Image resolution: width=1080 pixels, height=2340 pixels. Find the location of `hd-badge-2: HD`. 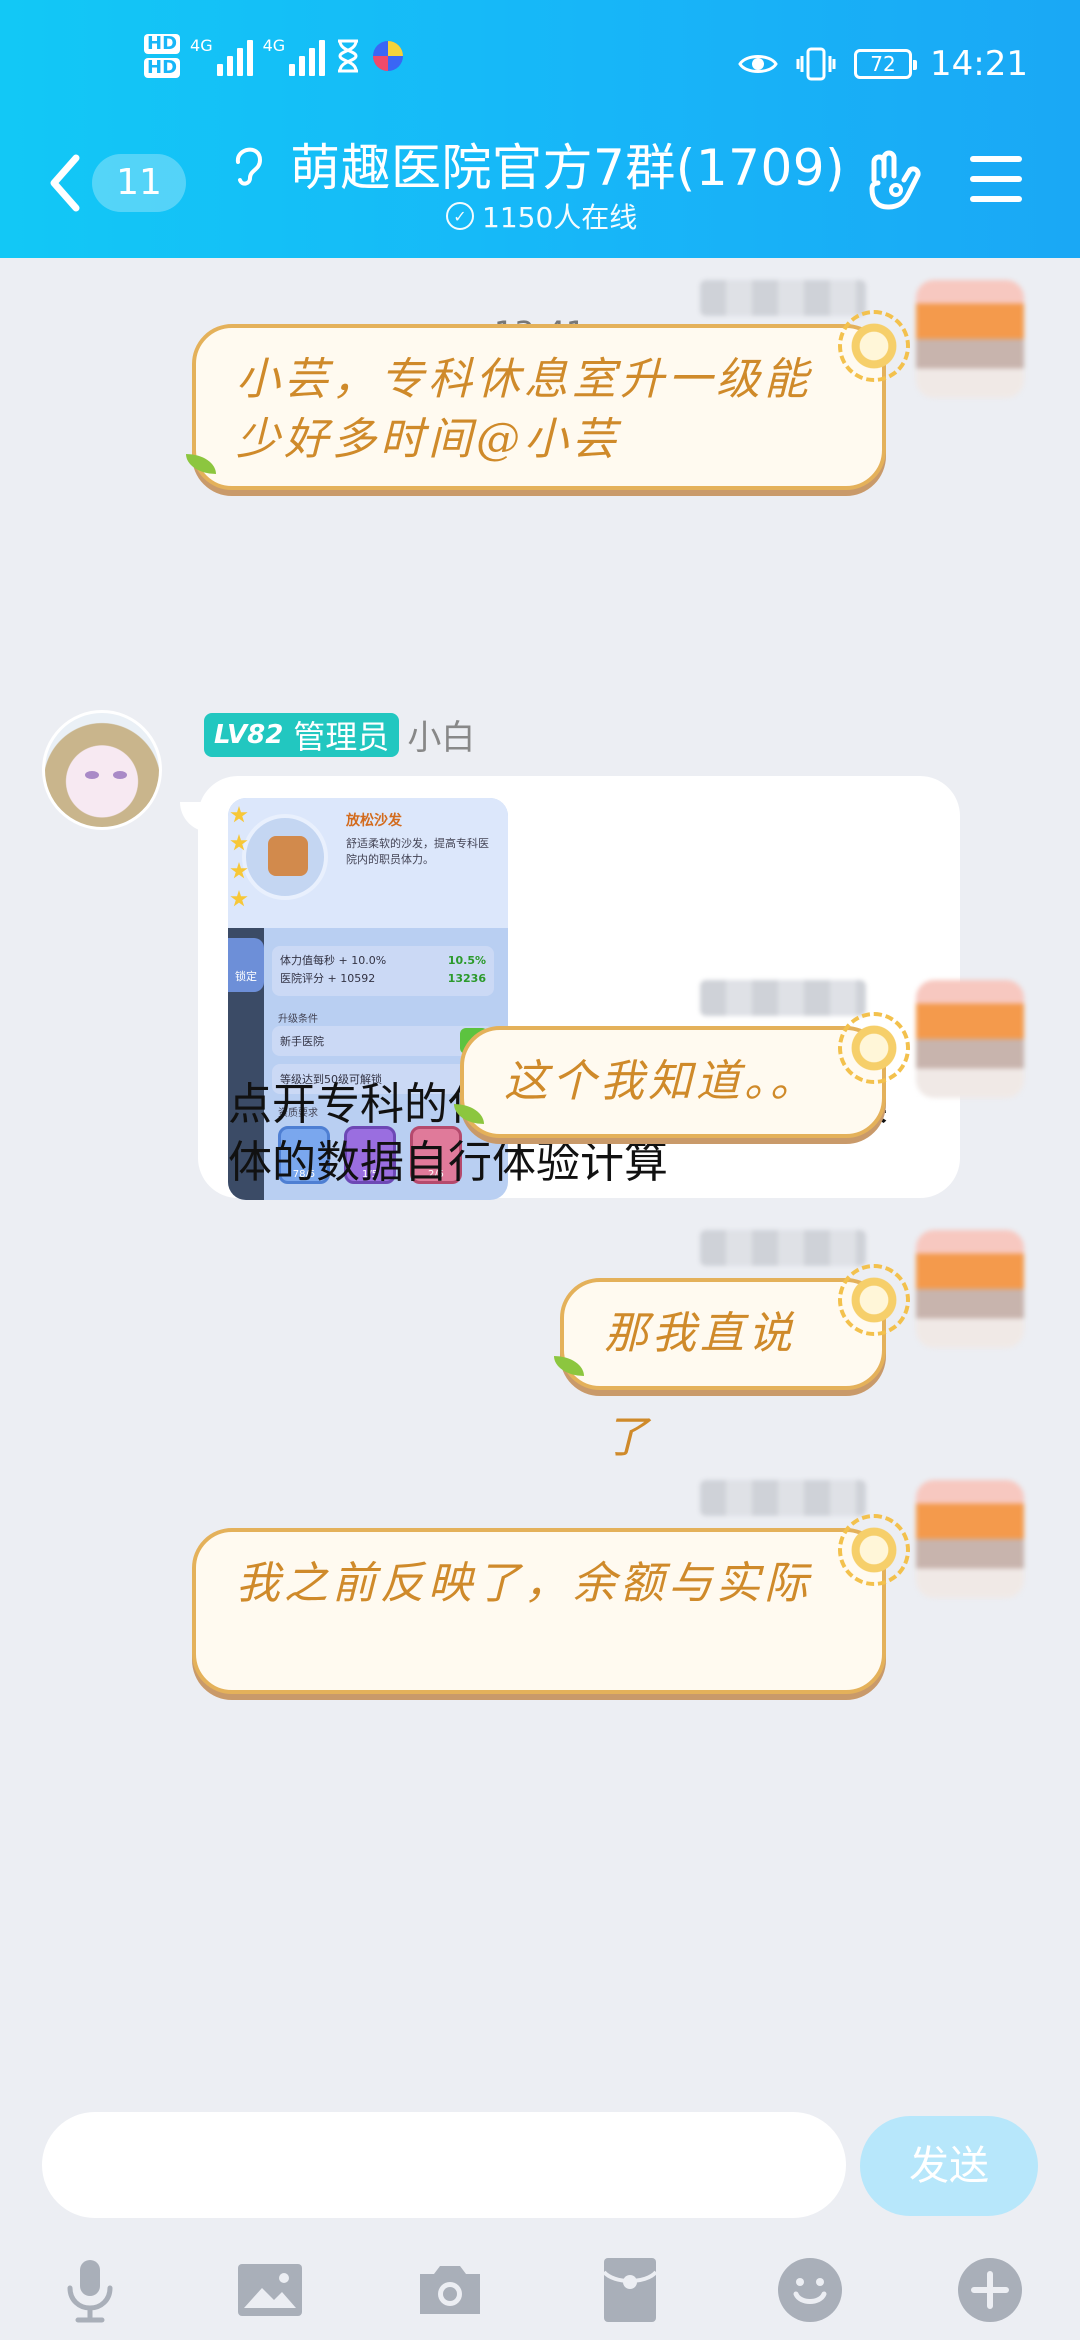

hd-badge-2: HD is located at coordinates (162, 68).